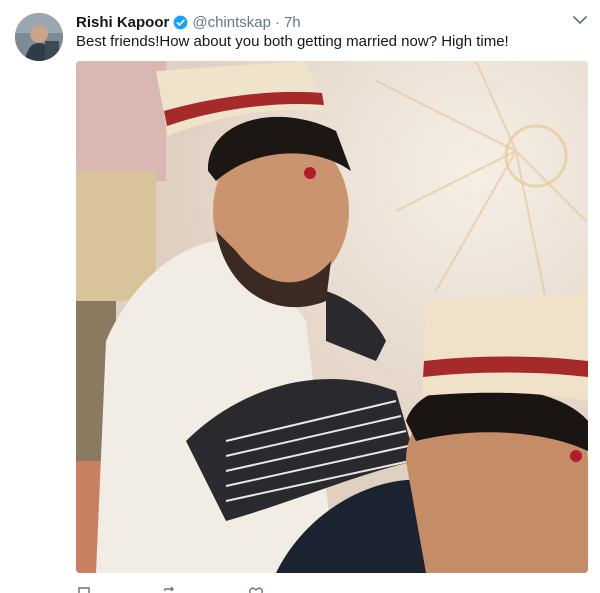 Image resolution: width=600 pixels, height=593 pixels. Describe the element at coordinates (122, 22) in the screenshot. I see `author-name: Rishi Kapoor` at that location.